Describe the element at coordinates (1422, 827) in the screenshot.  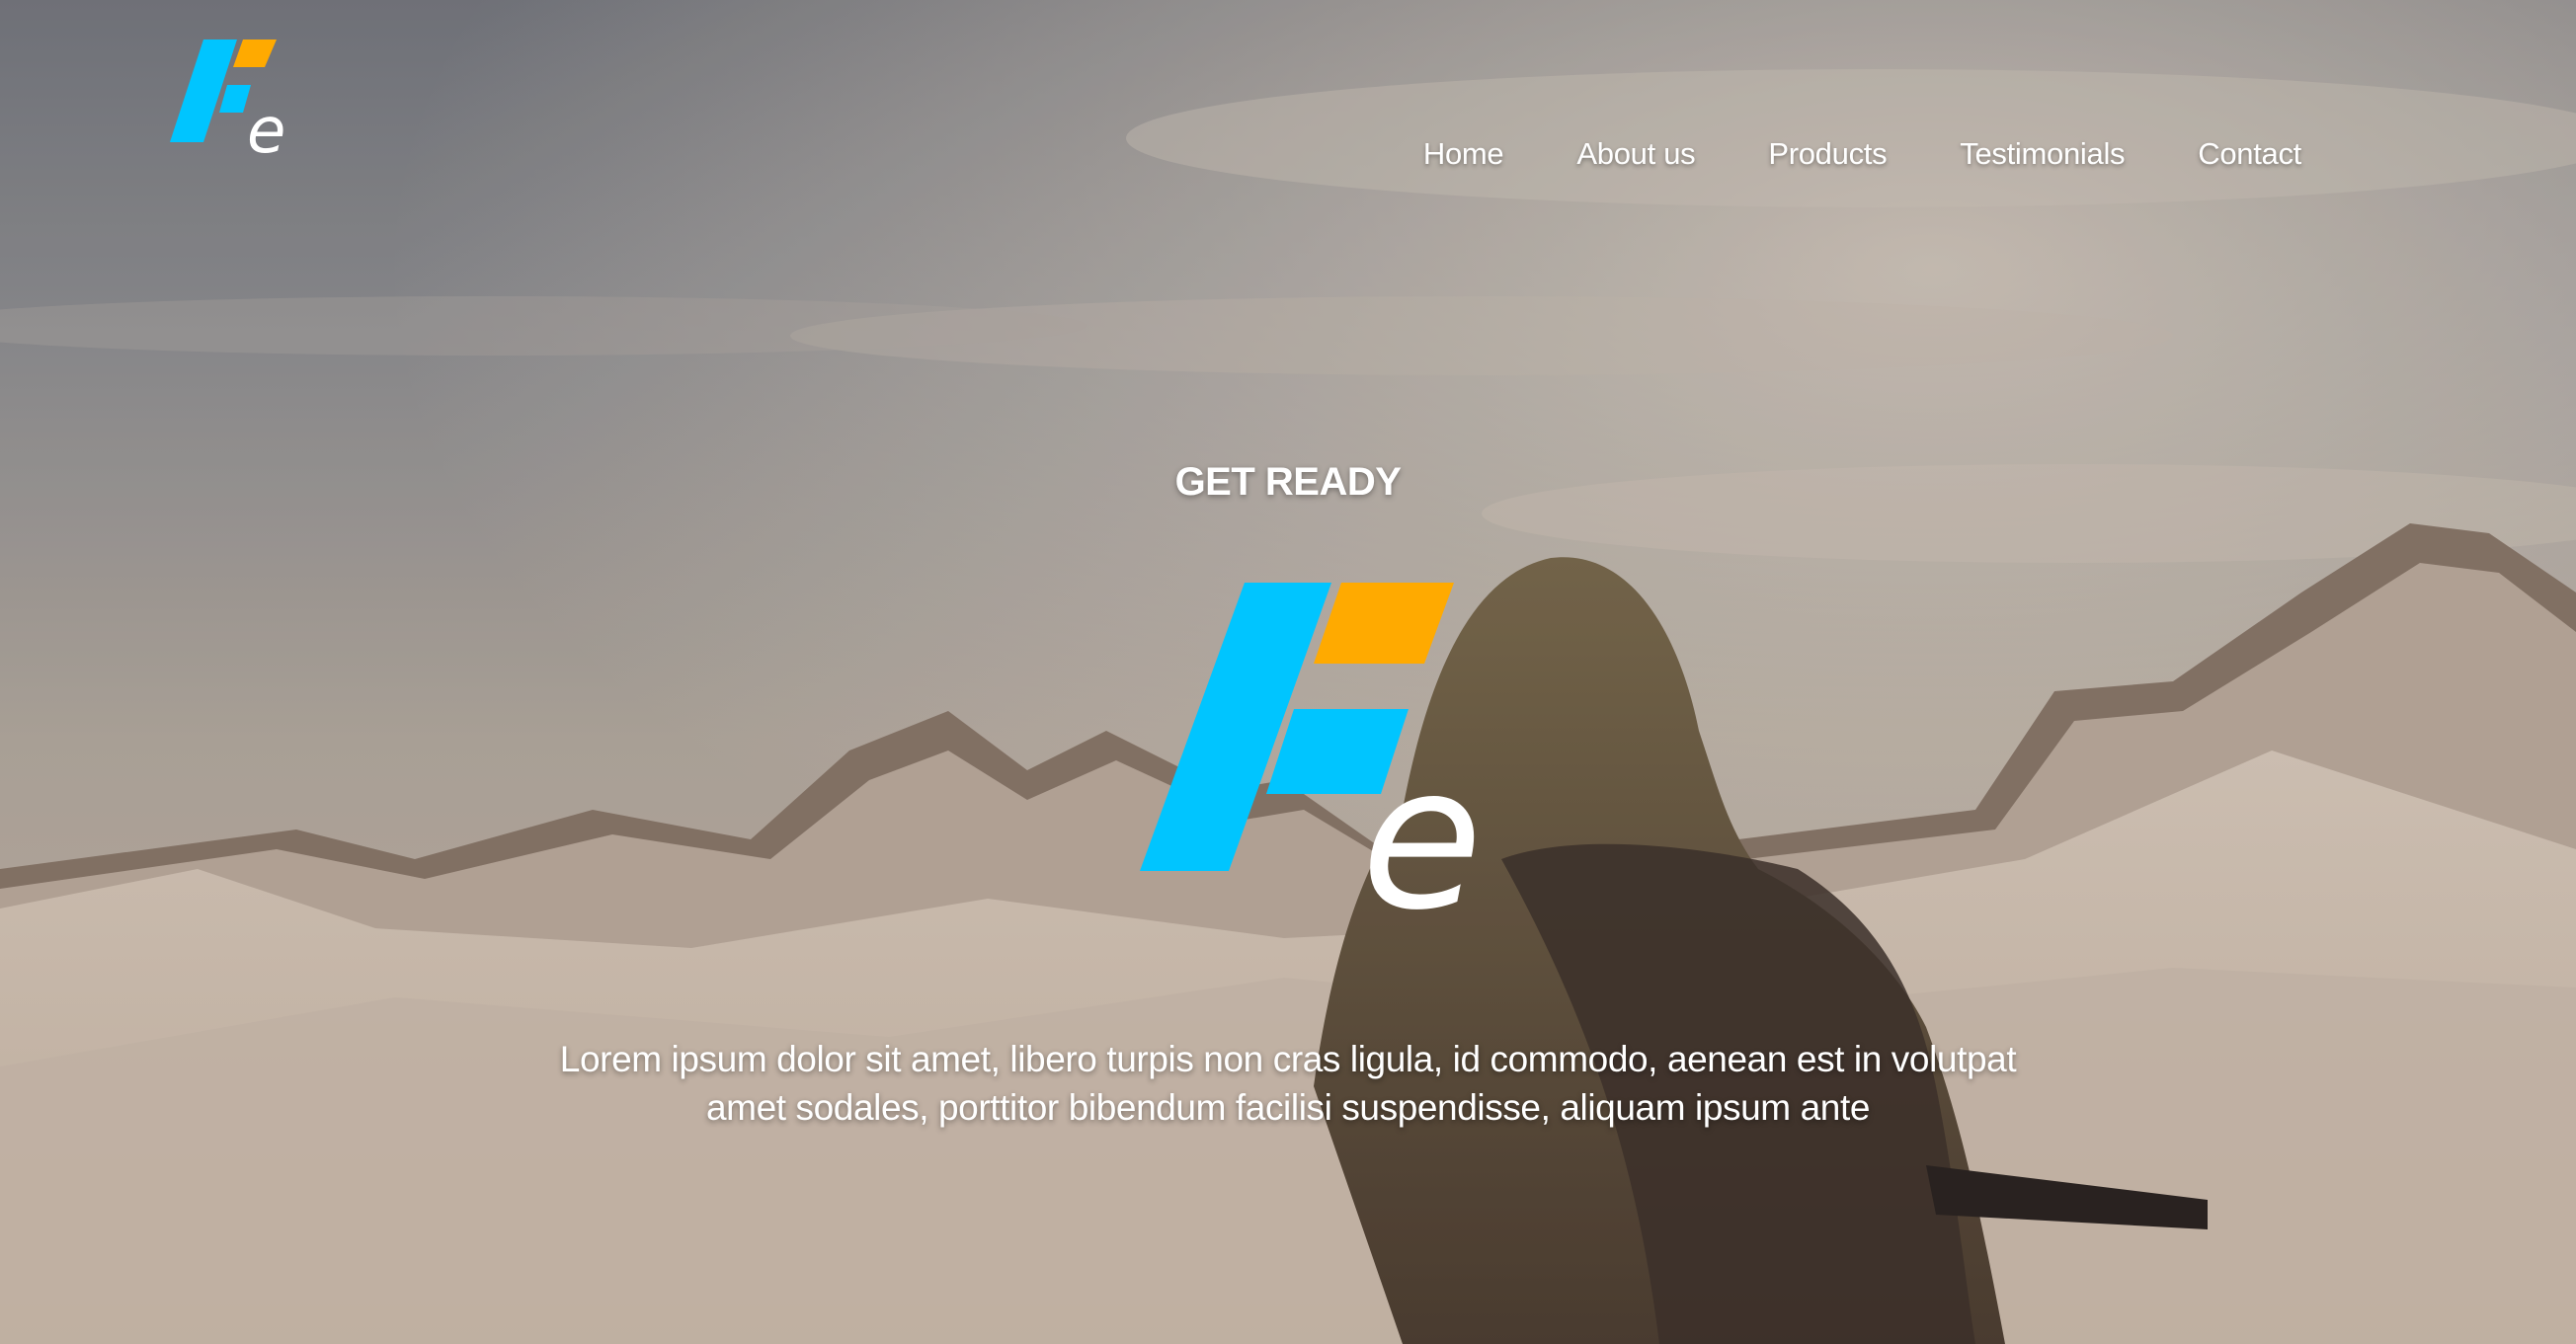
I see `svg-text: e` at that location.